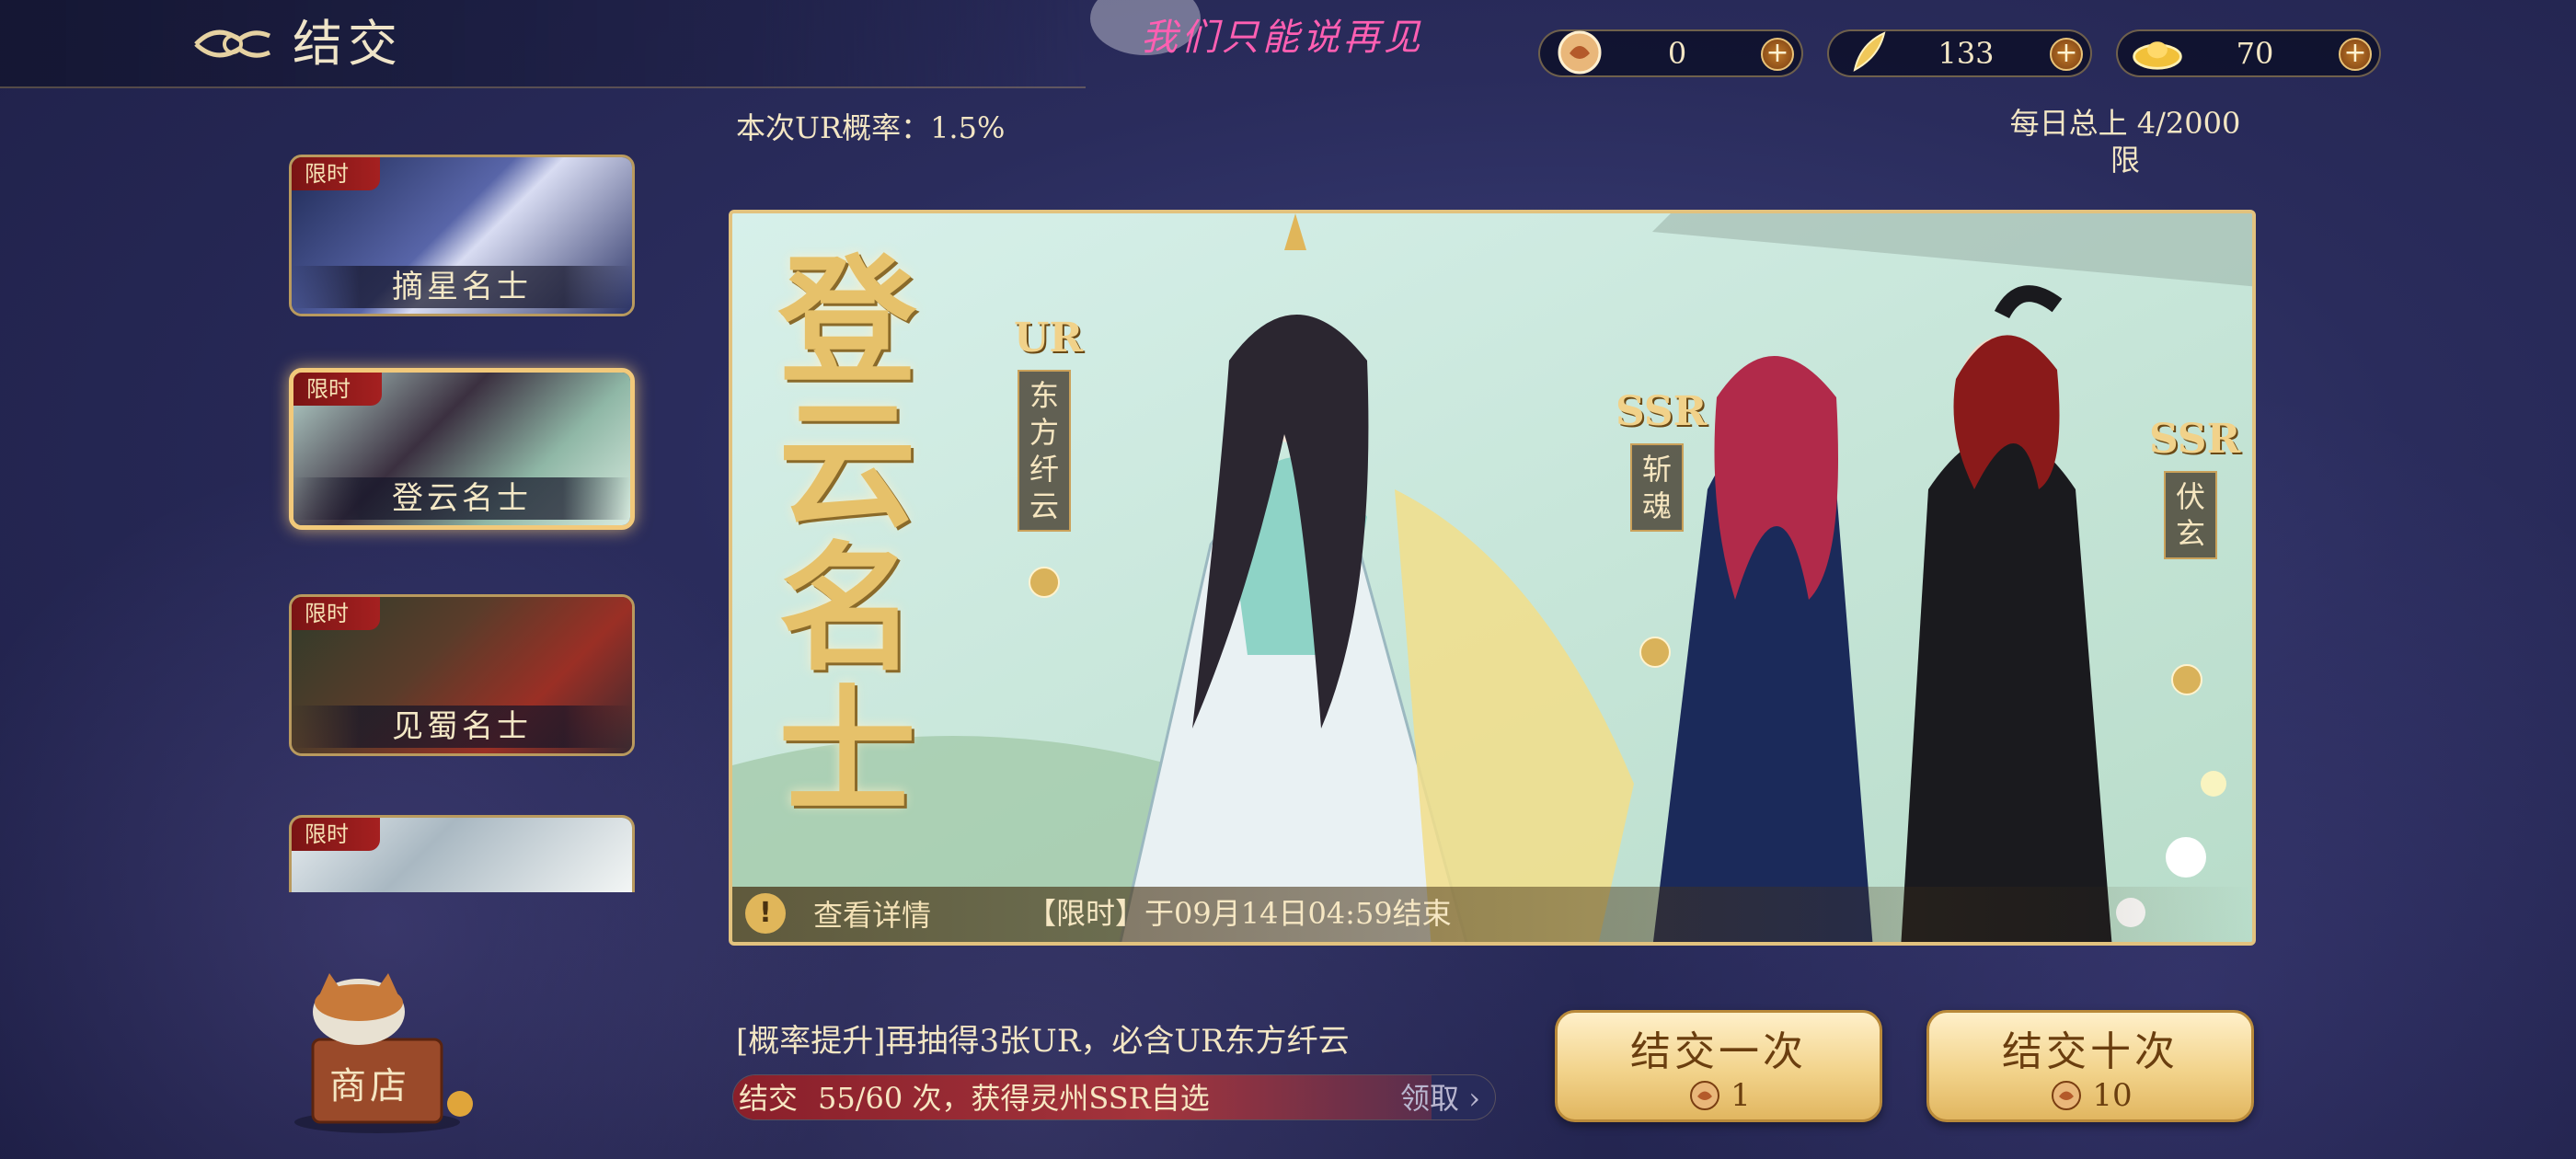 The image size is (2576, 1159). Describe the element at coordinates (461, 498) in the screenshot. I see `event-name: 登云名士` at that location.